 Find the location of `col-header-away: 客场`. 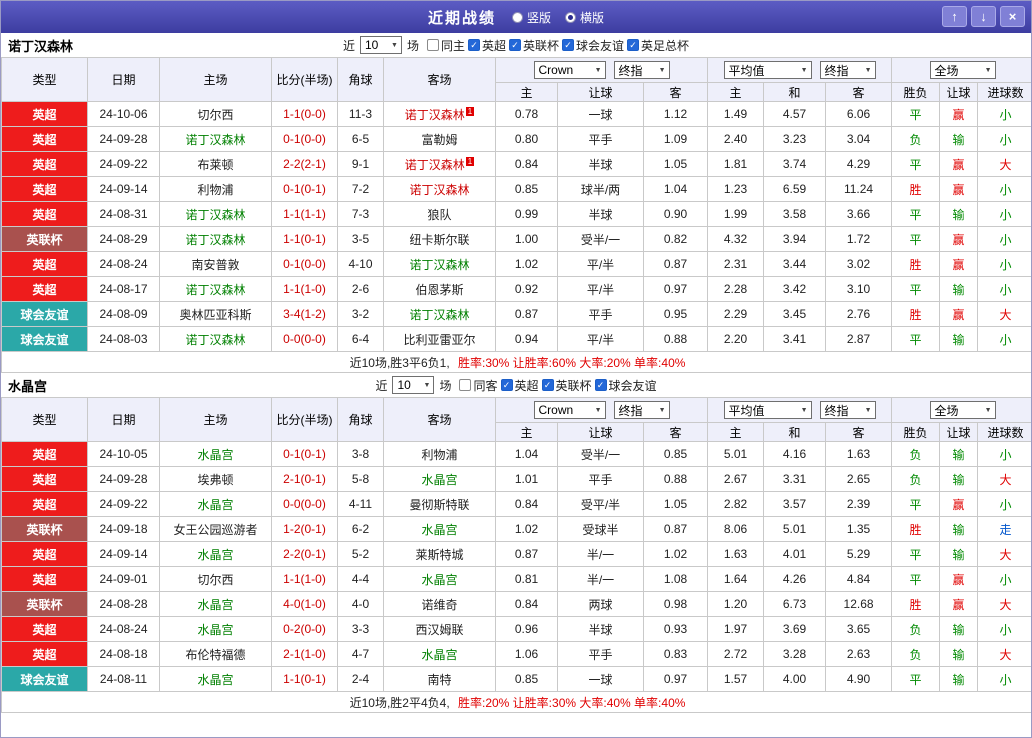

col-header-away: 客场 is located at coordinates (439, 419).